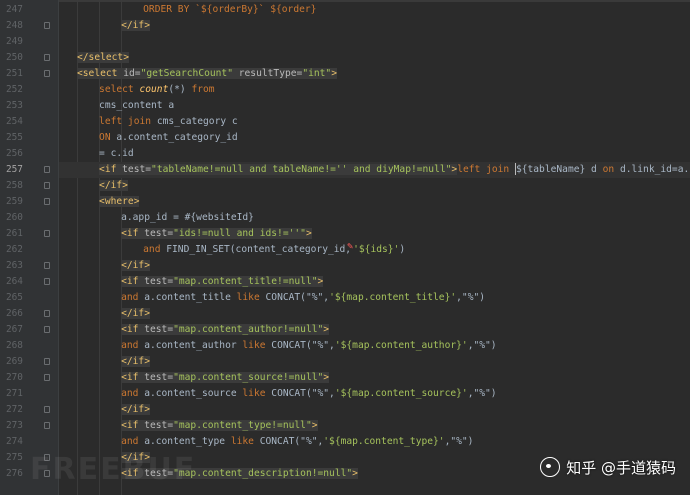  I want to click on gutter-line: 253, so click(29, 106).